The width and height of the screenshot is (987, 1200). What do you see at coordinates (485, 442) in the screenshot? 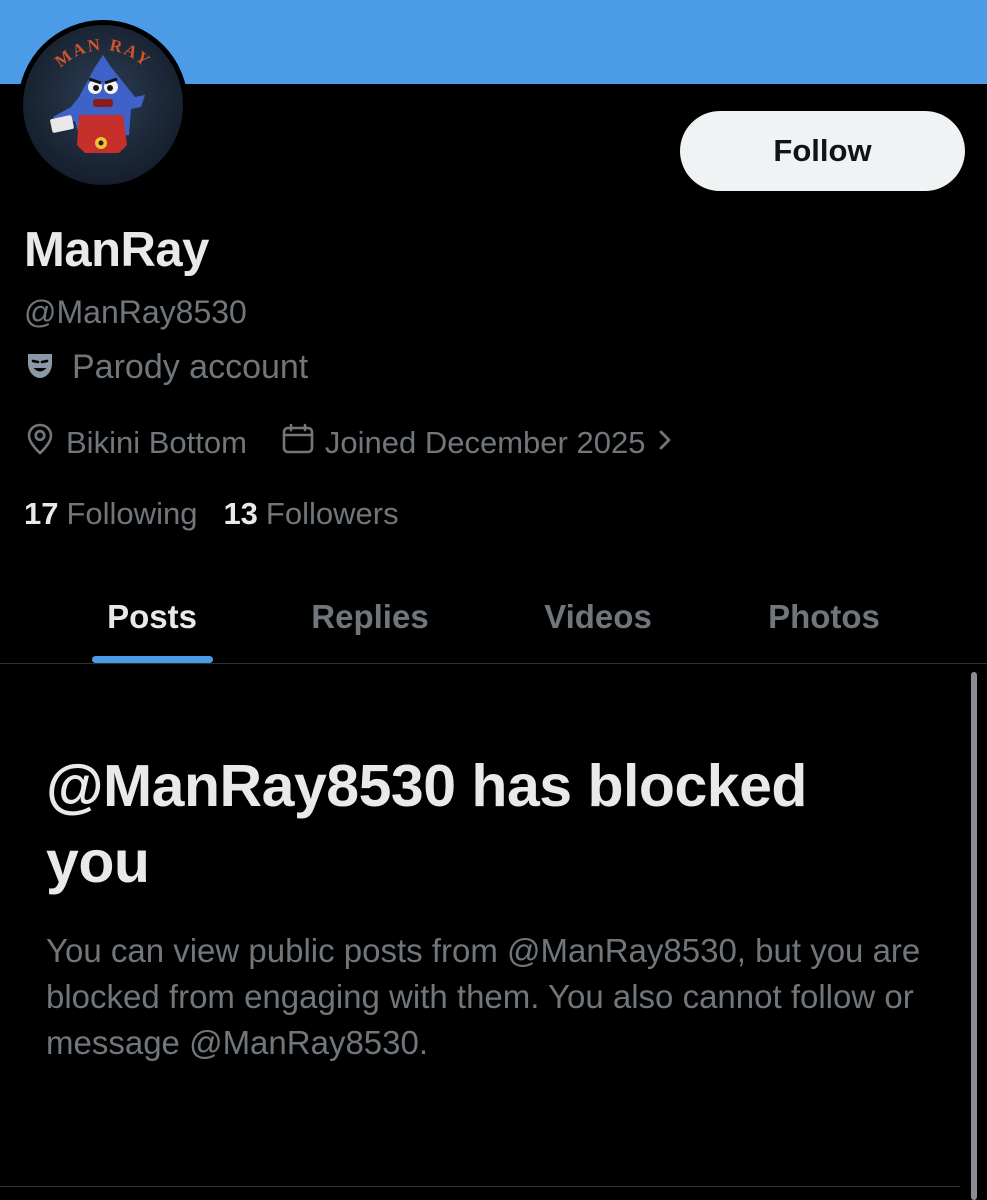
I see `joined-text: Joined December 2025` at bounding box center [485, 442].